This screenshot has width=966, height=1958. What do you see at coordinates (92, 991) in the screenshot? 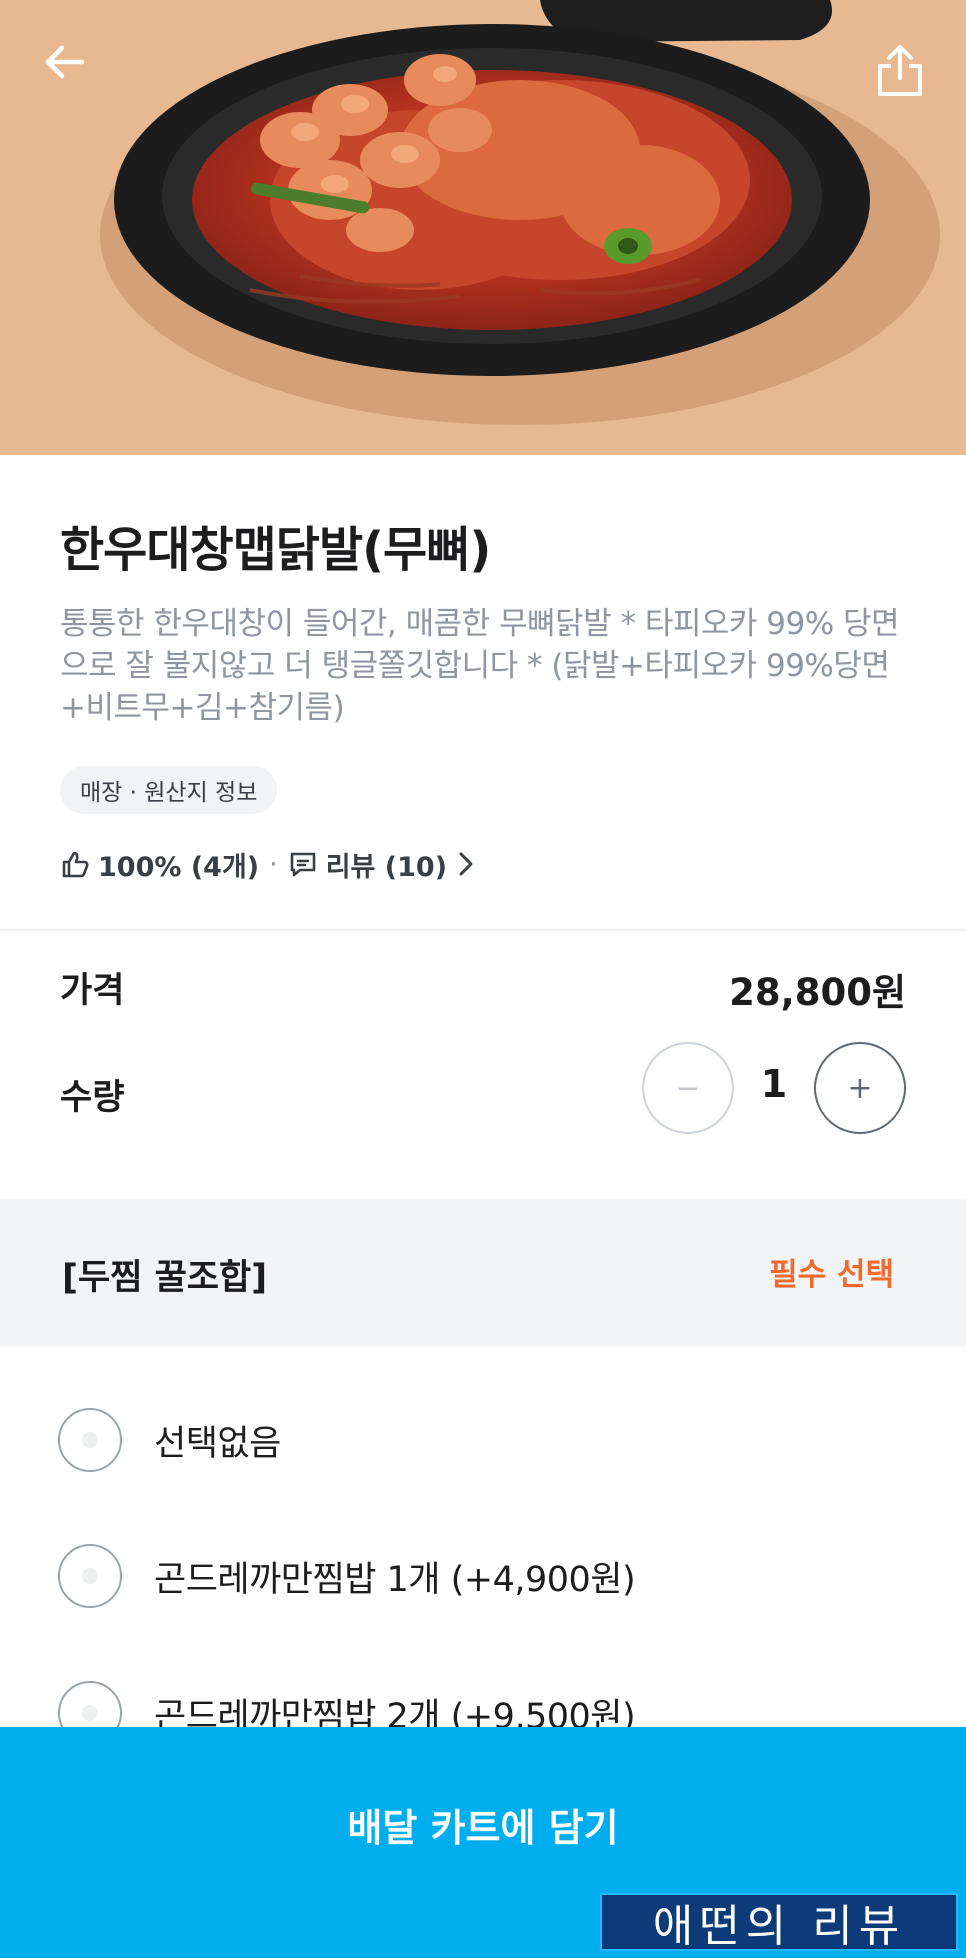
I see `price-label: 가격` at bounding box center [92, 991].